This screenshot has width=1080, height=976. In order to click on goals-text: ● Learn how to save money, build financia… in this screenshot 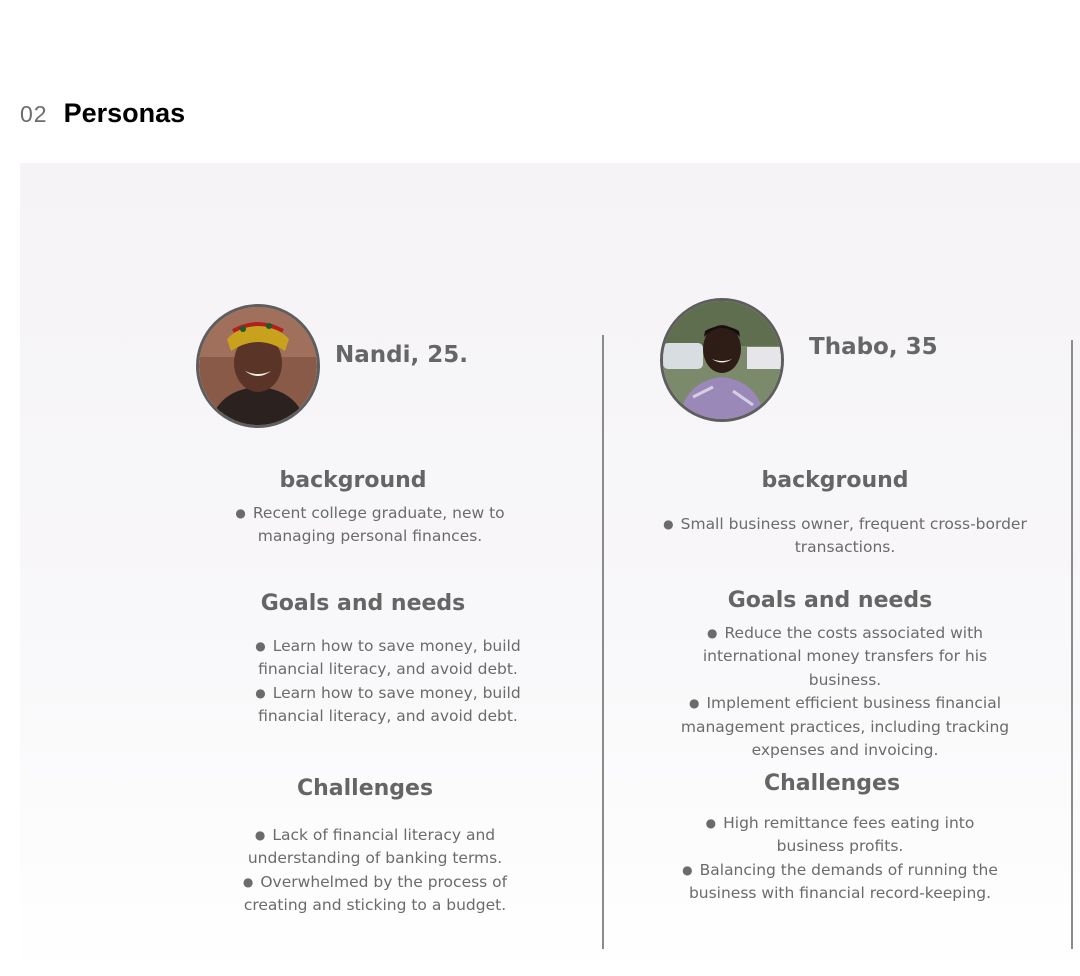, I will do `click(388, 681)`.